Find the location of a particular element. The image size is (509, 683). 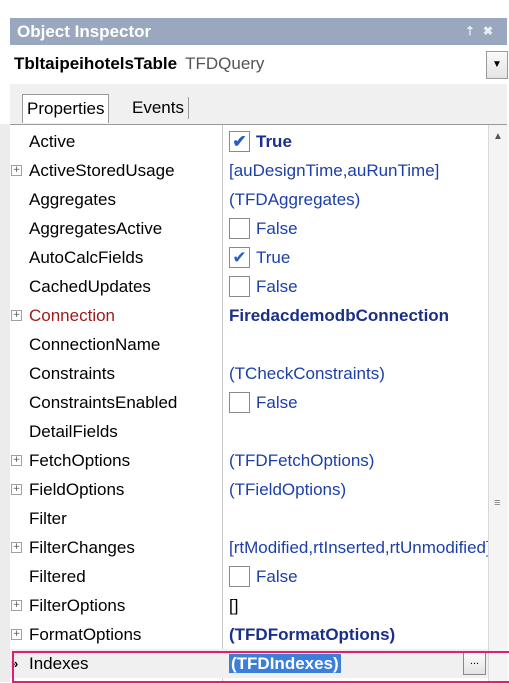

property-value: [auDesignTime,auRunTime] is located at coordinates (358, 170).